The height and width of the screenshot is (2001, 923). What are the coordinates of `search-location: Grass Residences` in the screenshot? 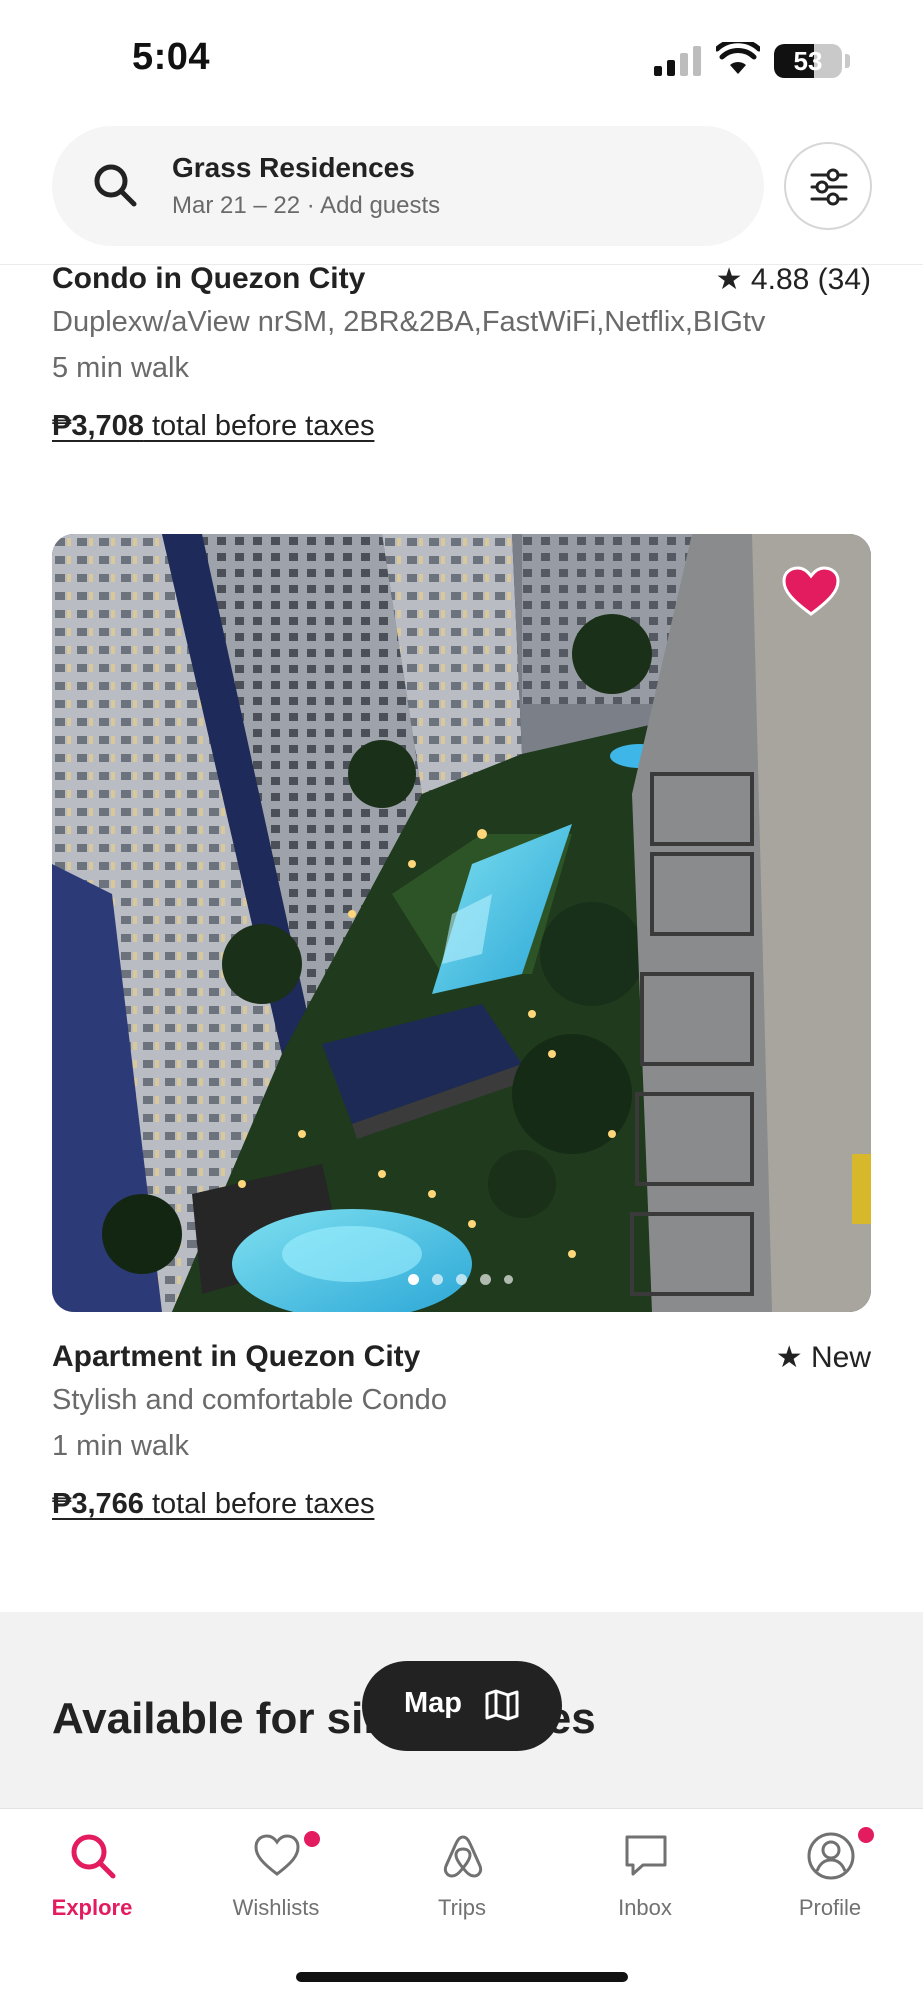 It's located at (293, 168).